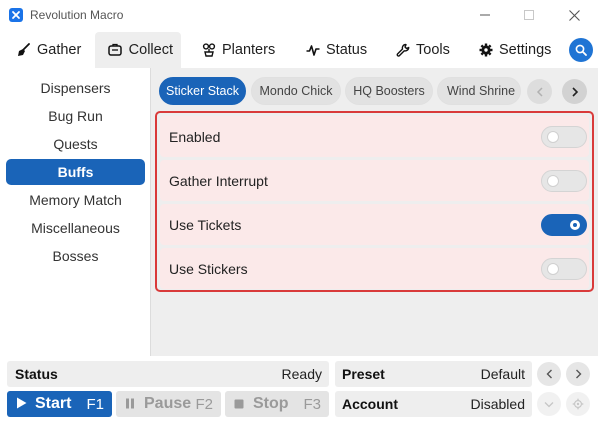 This screenshot has height=424, width=598. I want to click on tab-planters: Planters, so click(238, 50).